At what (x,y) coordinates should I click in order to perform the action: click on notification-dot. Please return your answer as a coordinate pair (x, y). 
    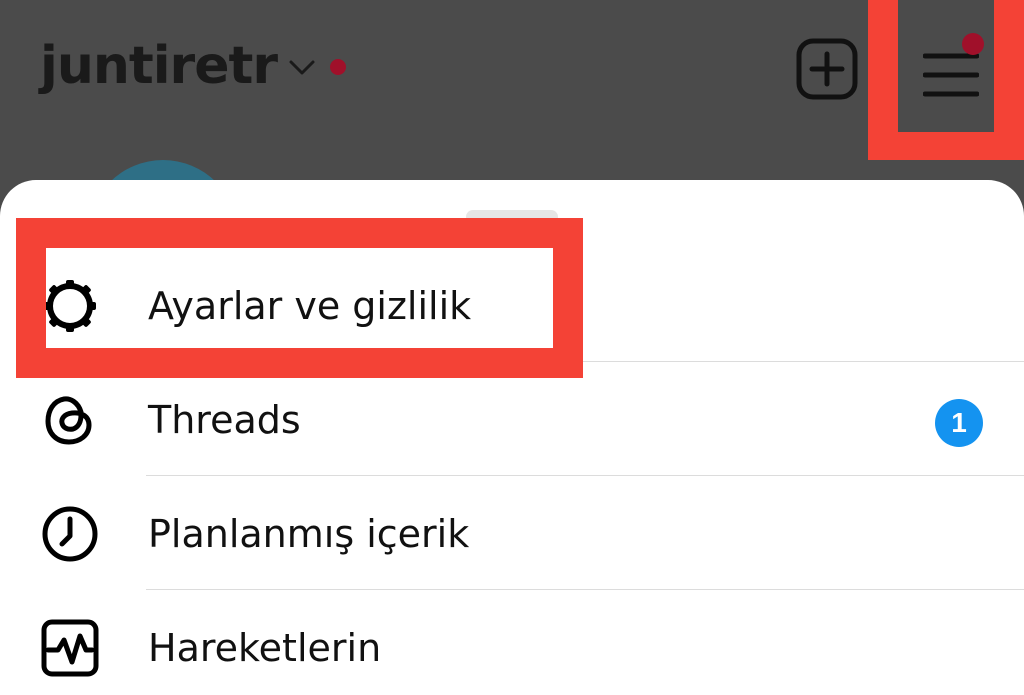
    Looking at the image, I should click on (338, 67).